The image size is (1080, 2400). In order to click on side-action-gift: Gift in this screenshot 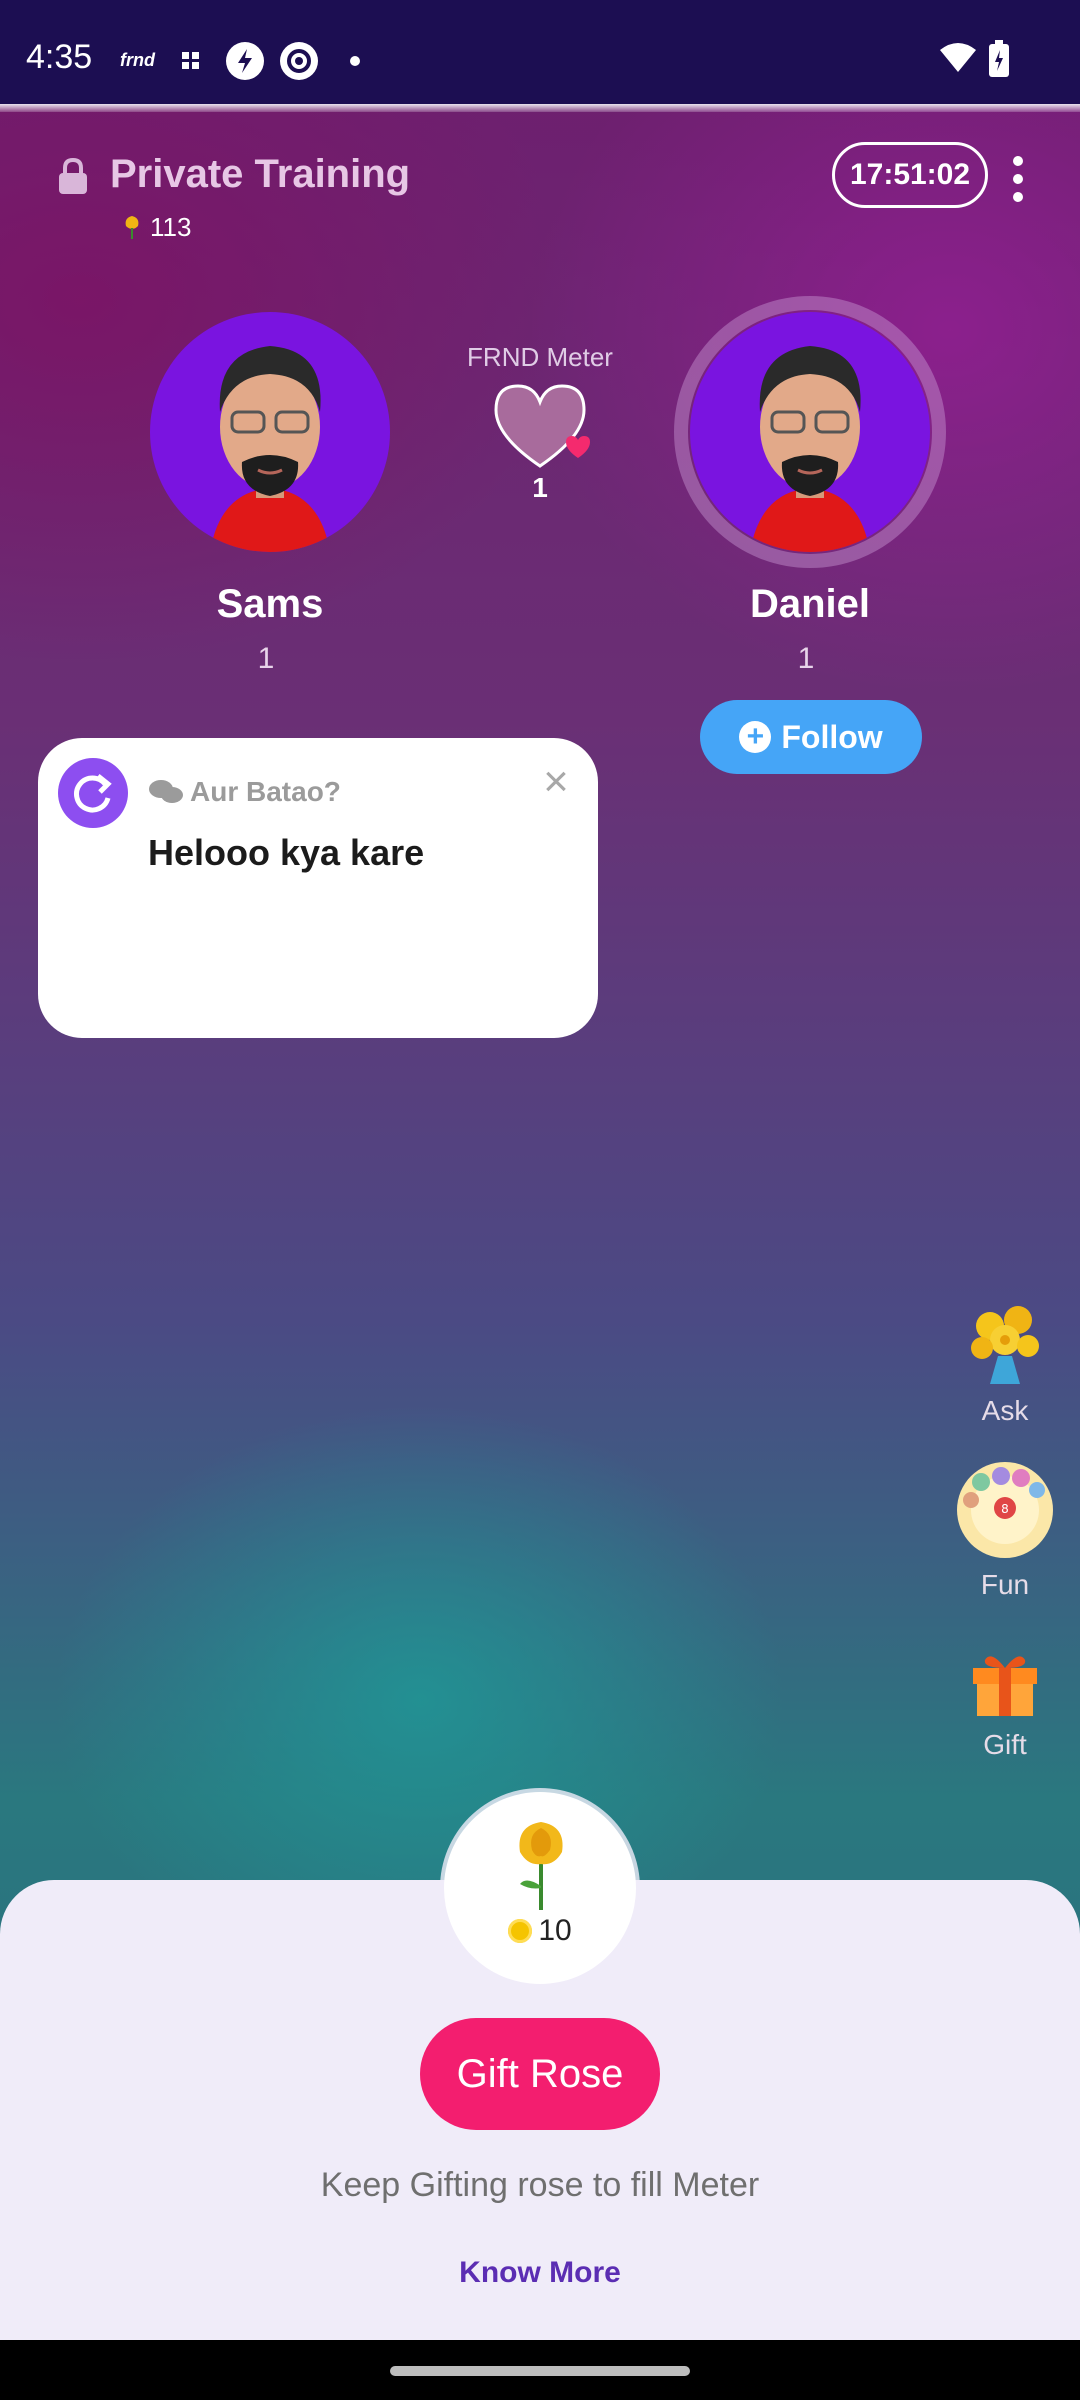, I will do `click(1005, 1700)`.